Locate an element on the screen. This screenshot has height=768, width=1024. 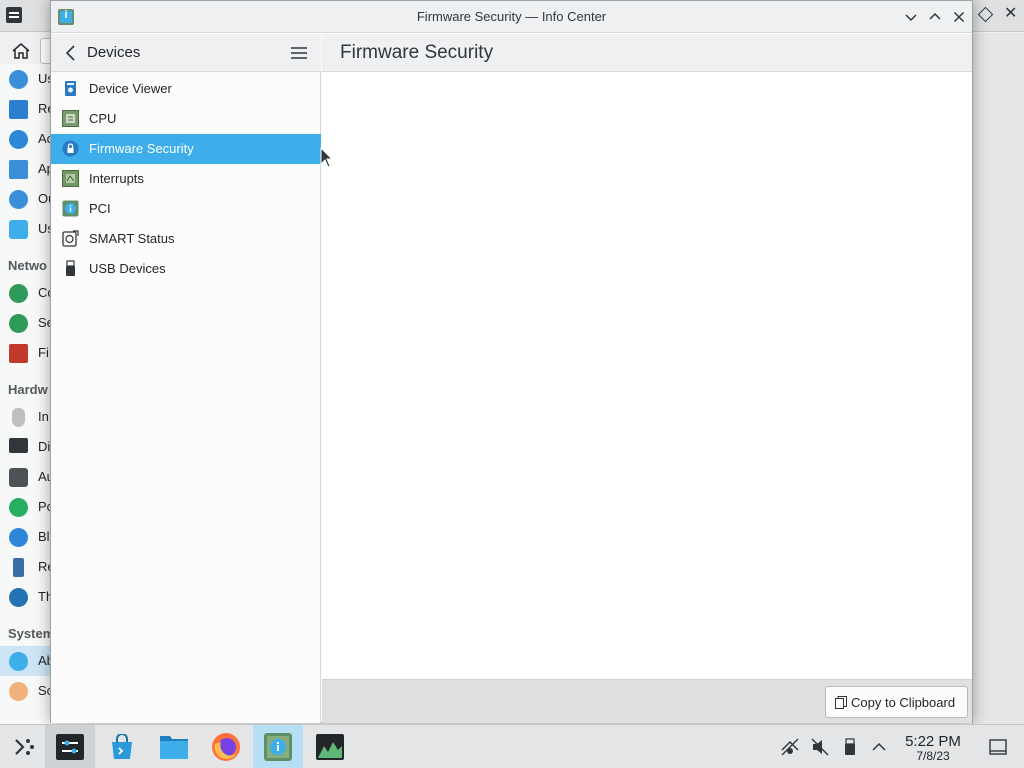
discover-bag-icon is located at coordinates (122, 746).